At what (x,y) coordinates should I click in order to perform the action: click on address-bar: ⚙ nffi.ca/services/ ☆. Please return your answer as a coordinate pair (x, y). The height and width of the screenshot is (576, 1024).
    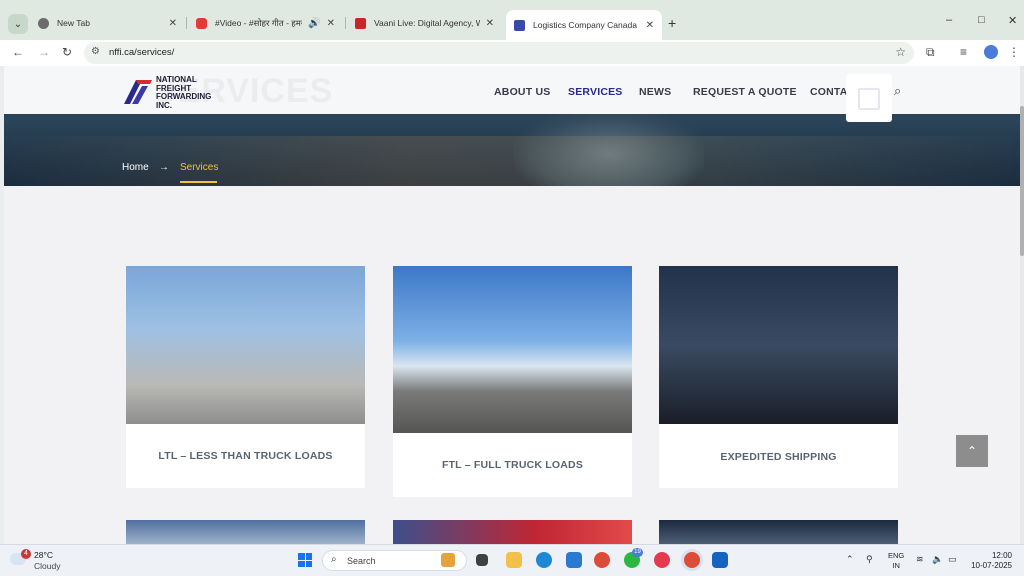
    Looking at the image, I should click on (499, 53).